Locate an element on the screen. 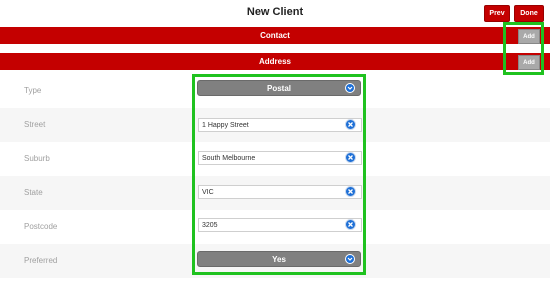  address-section-bar: Address Add is located at coordinates (275, 61).